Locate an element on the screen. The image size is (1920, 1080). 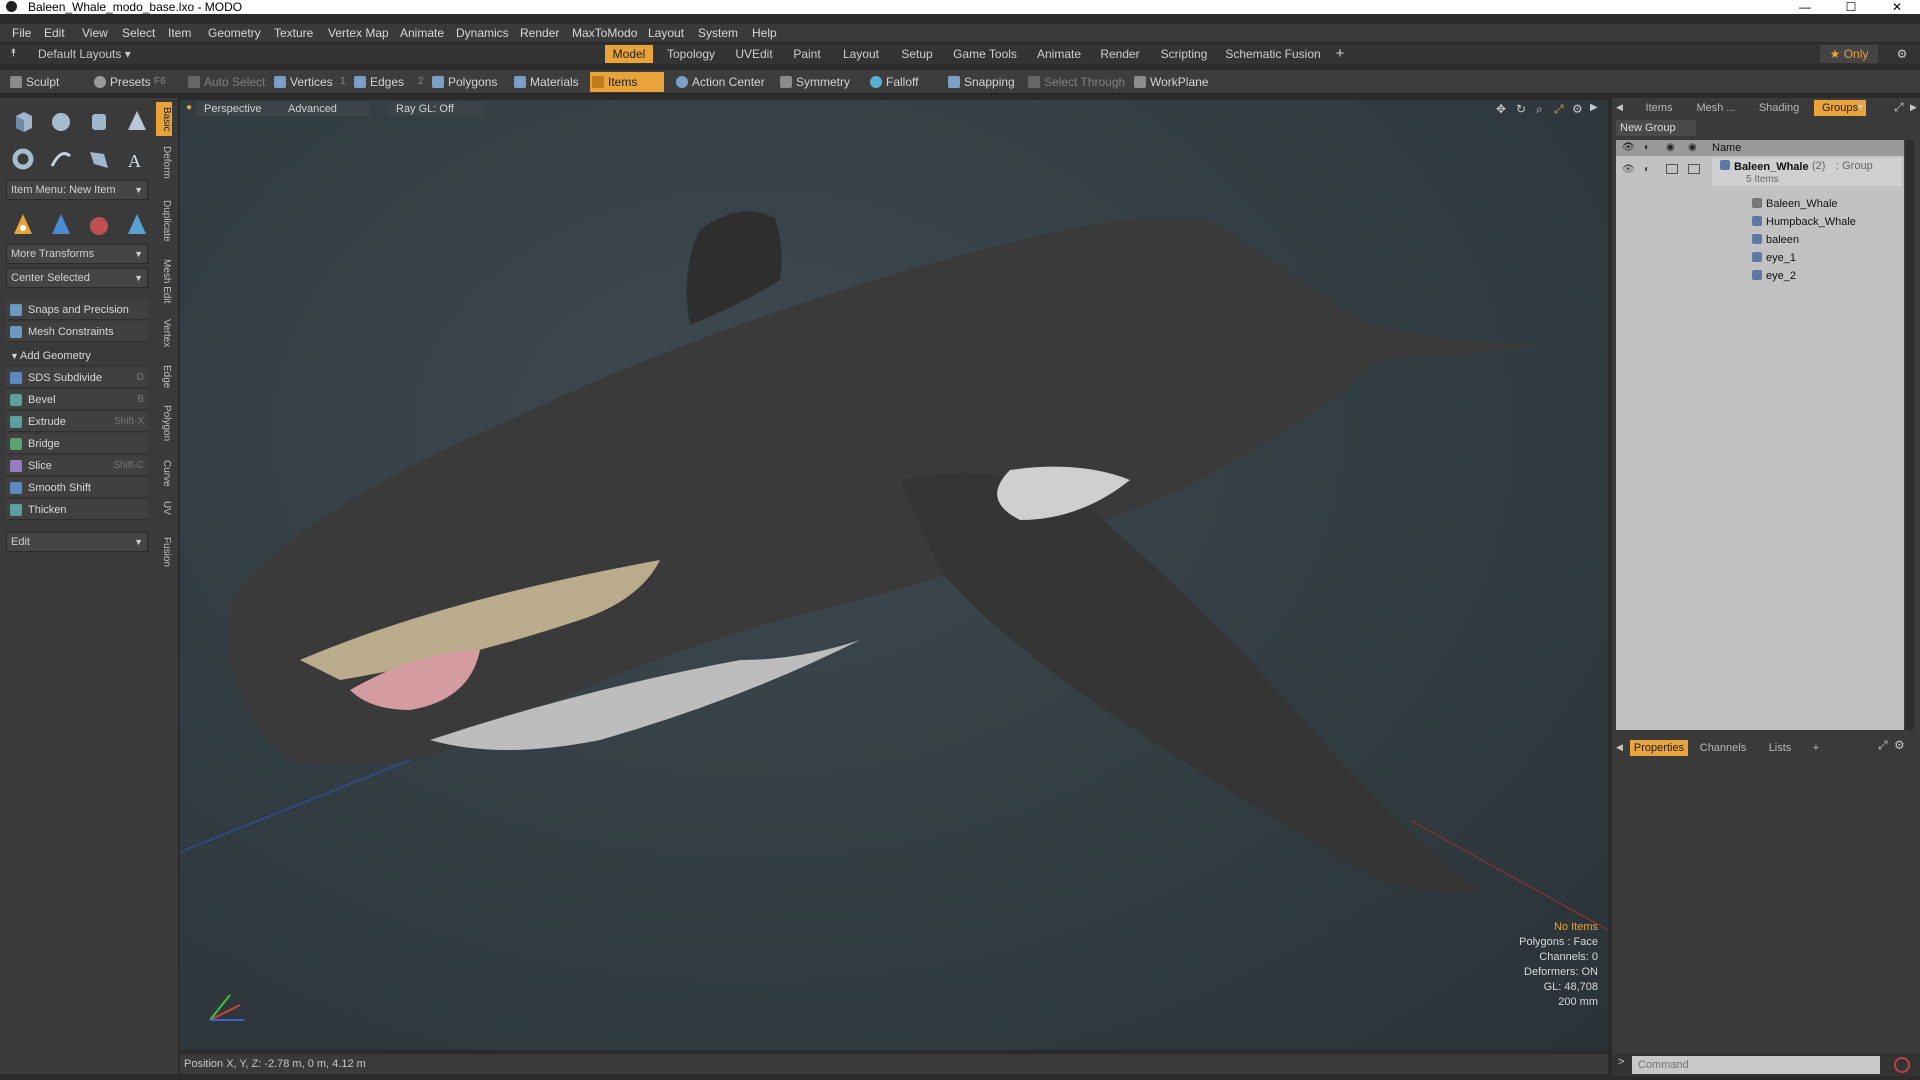
tab-layout: Layout is located at coordinates (861, 54).